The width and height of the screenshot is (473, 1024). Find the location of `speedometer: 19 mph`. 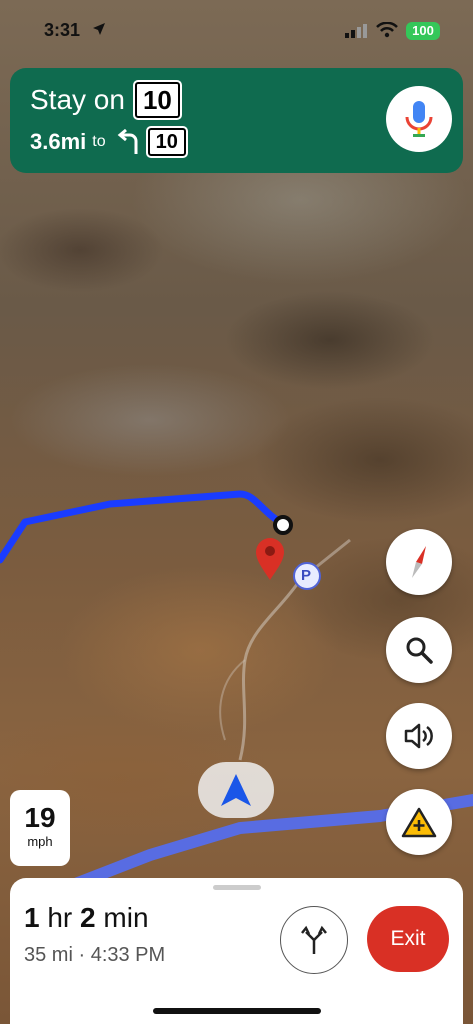

speedometer: 19 mph is located at coordinates (40, 828).